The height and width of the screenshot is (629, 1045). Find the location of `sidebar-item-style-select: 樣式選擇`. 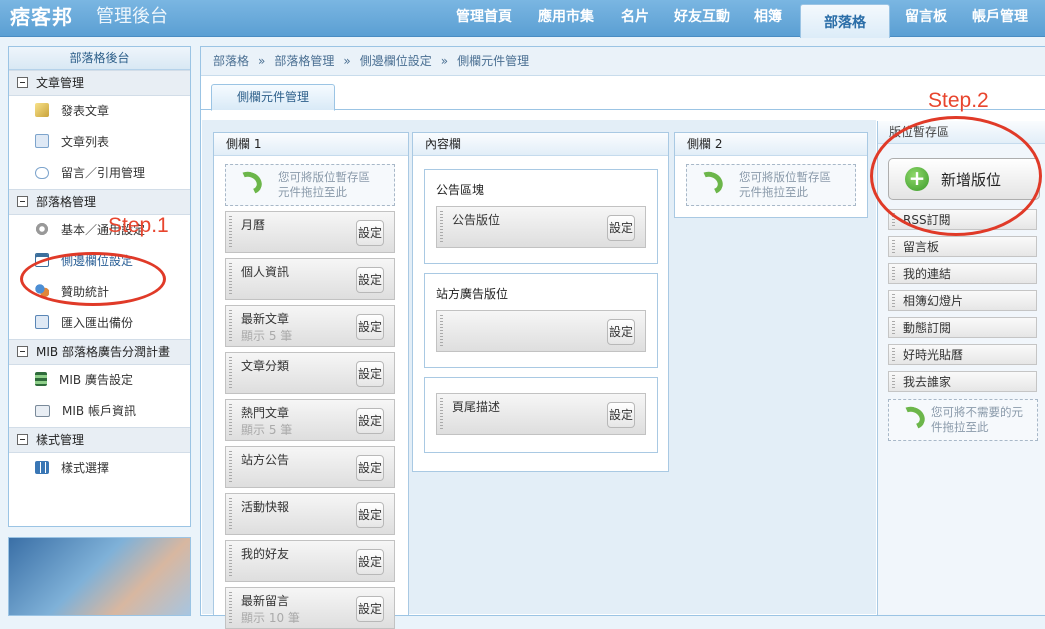

sidebar-item-style-select: 樣式選擇 is located at coordinates (99, 468).